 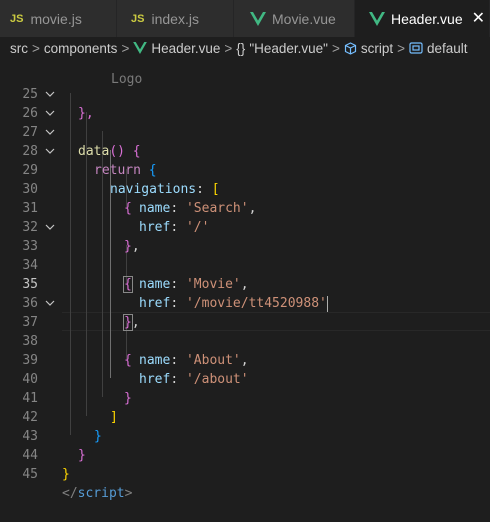 I want to click on tab-header-vue: Header.vue ✕, so click(x=422, y=18).